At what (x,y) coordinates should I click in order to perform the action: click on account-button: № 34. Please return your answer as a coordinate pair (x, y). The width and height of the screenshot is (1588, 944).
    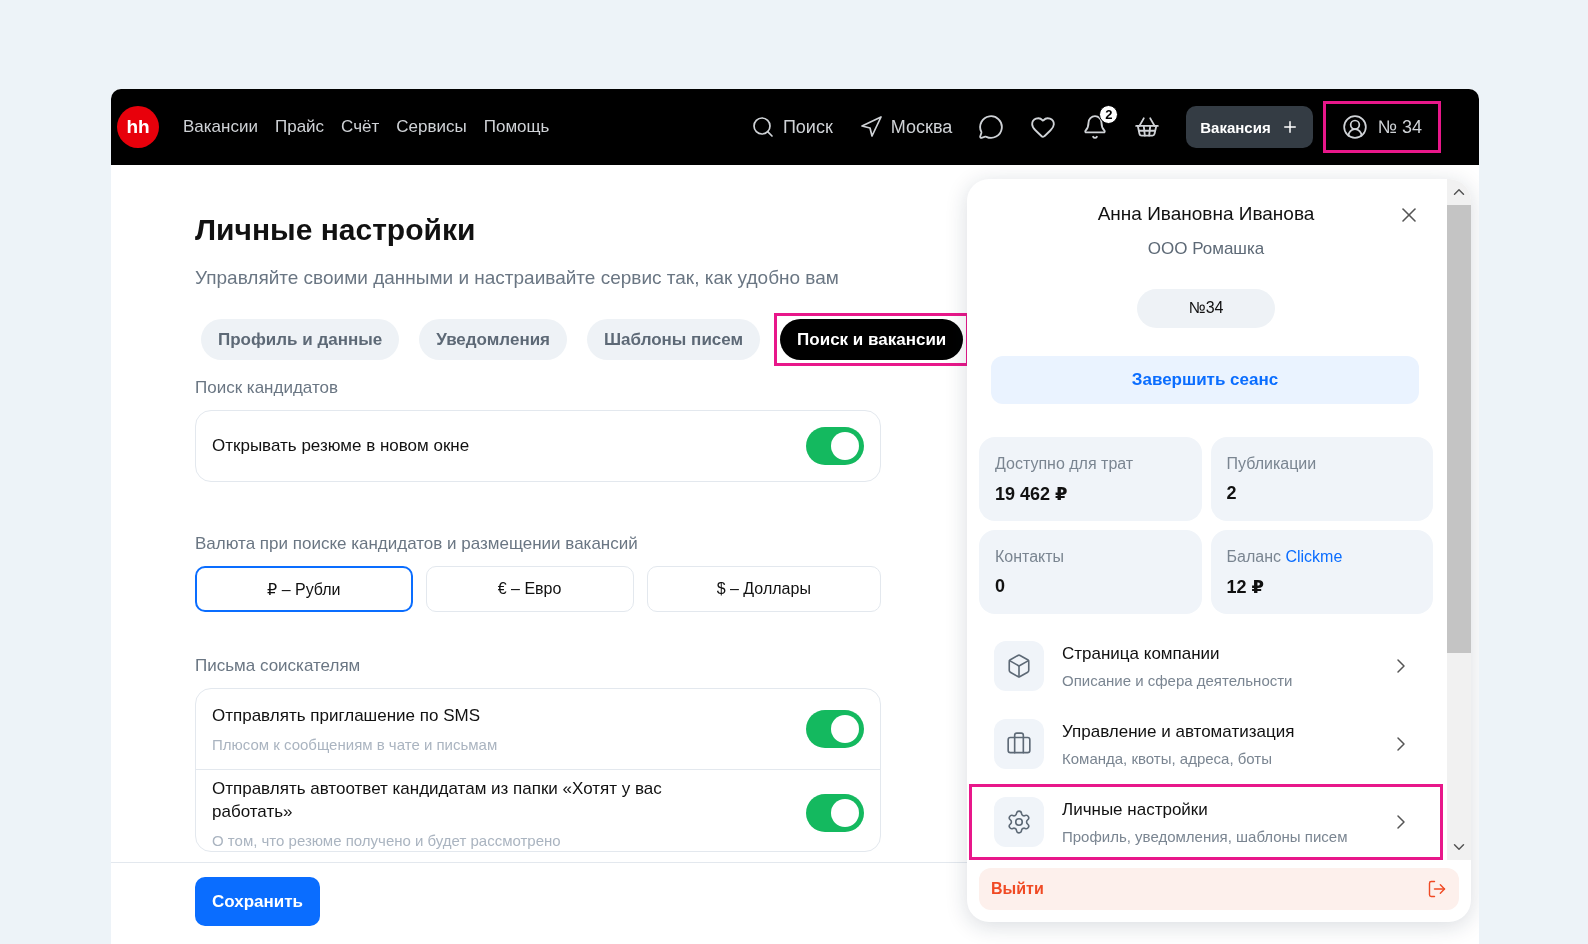
    Looking at the image, I should click on (1381, 127).